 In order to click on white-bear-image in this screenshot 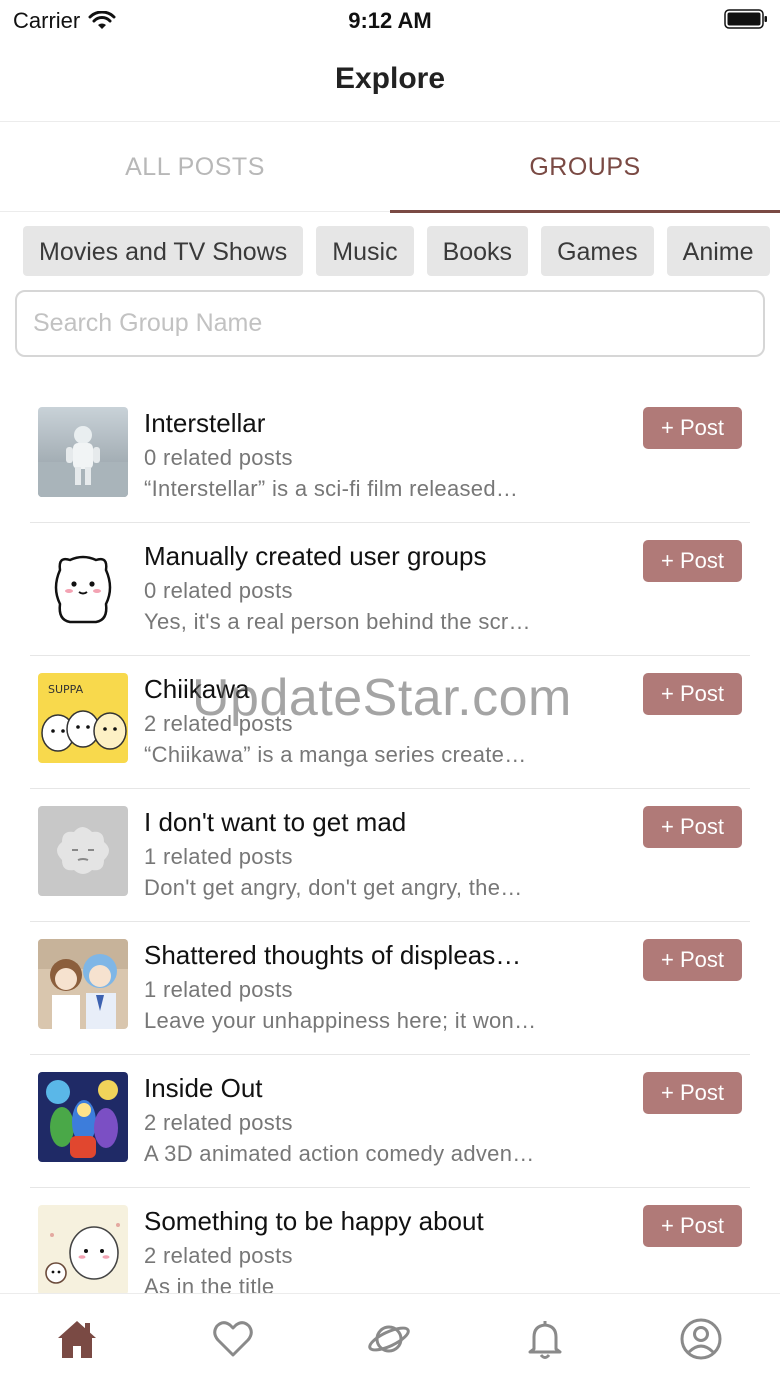, I will do `click(83, 585)`.